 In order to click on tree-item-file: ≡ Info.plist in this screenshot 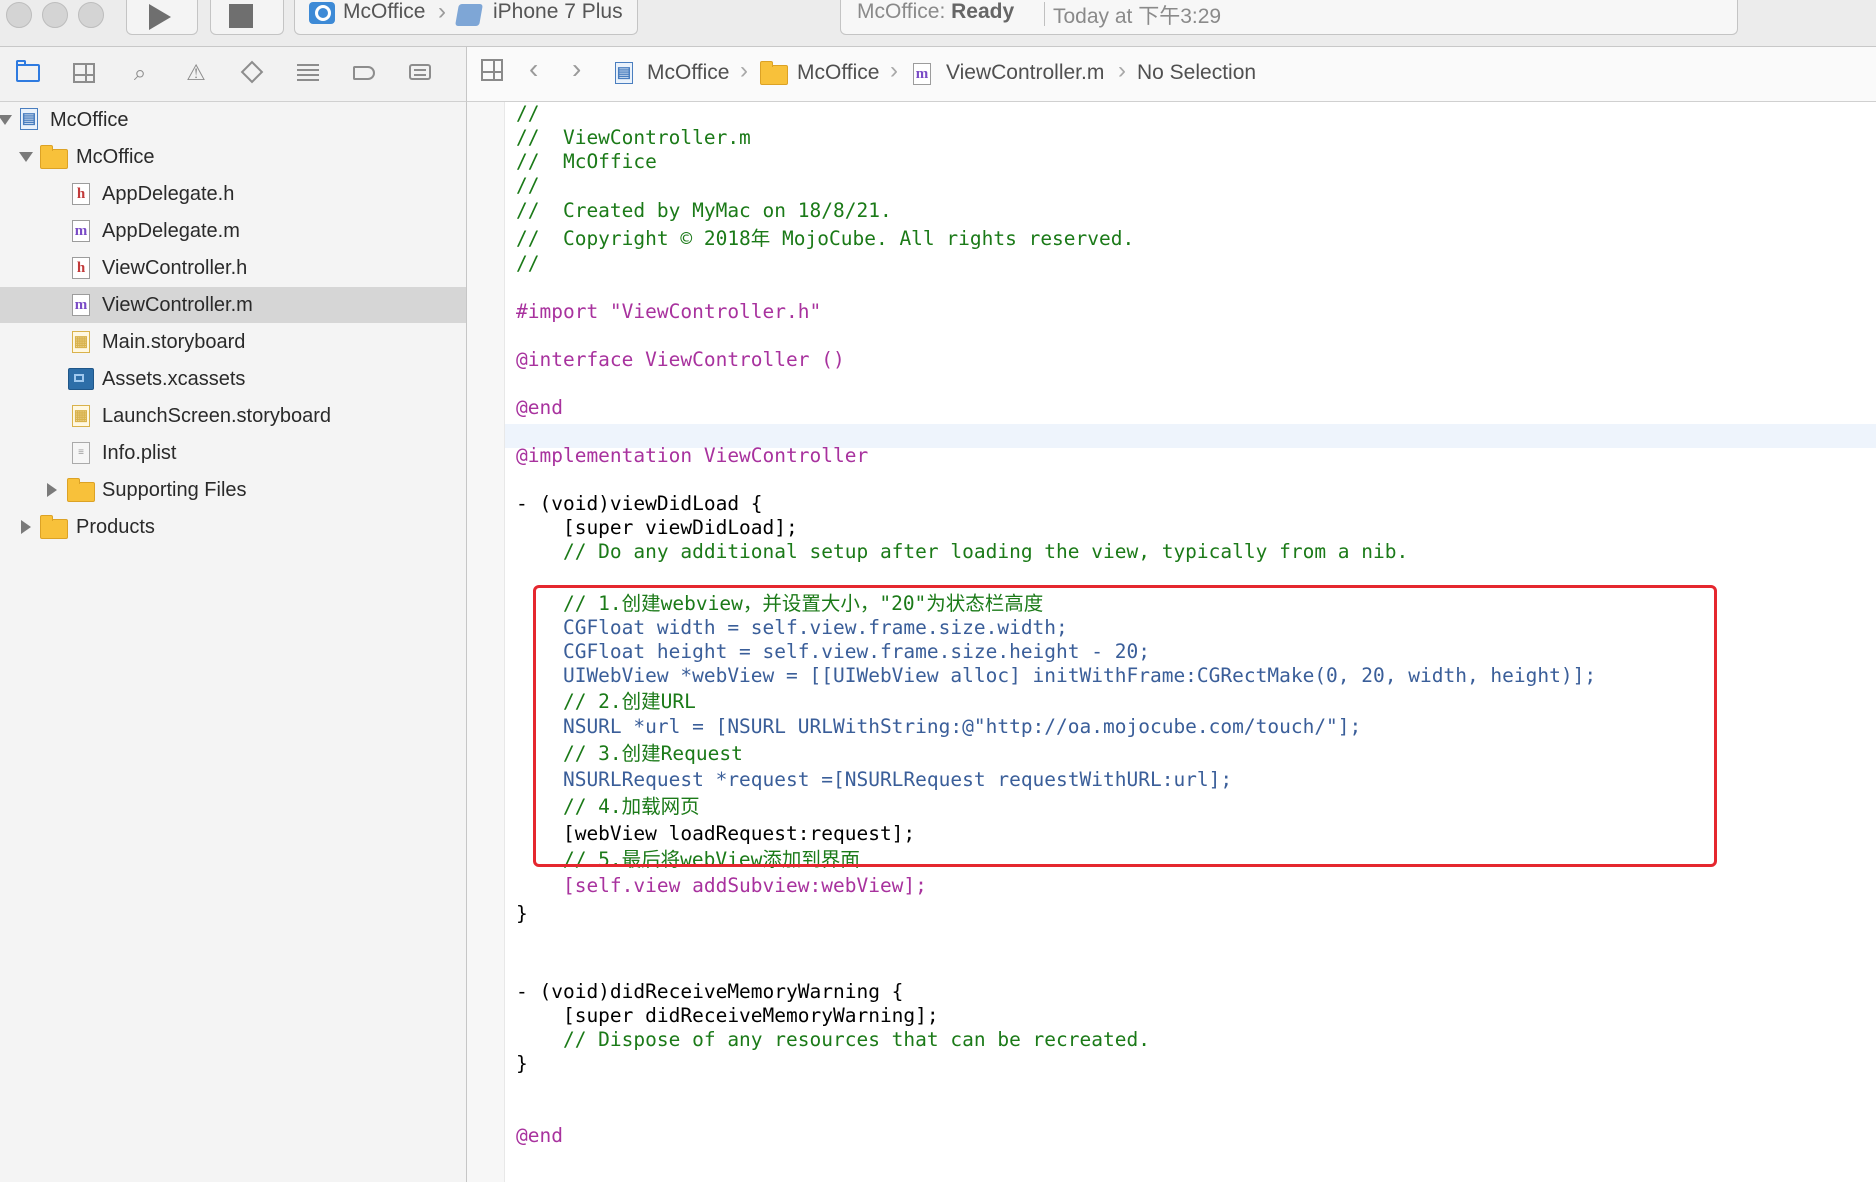, I will do `click(233, 453)`.